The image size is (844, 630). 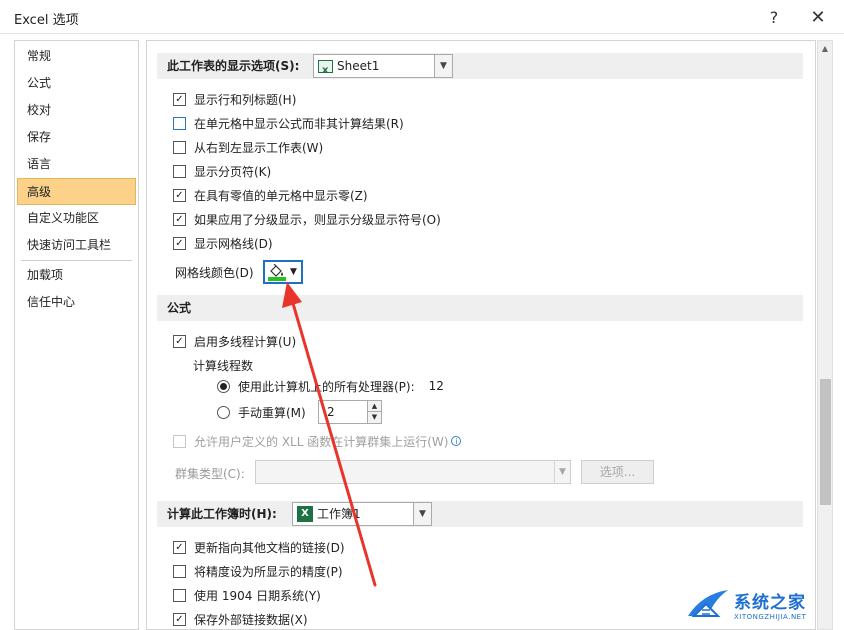 I want to click on paint-bucket-icon, so click(x=277, y=272).